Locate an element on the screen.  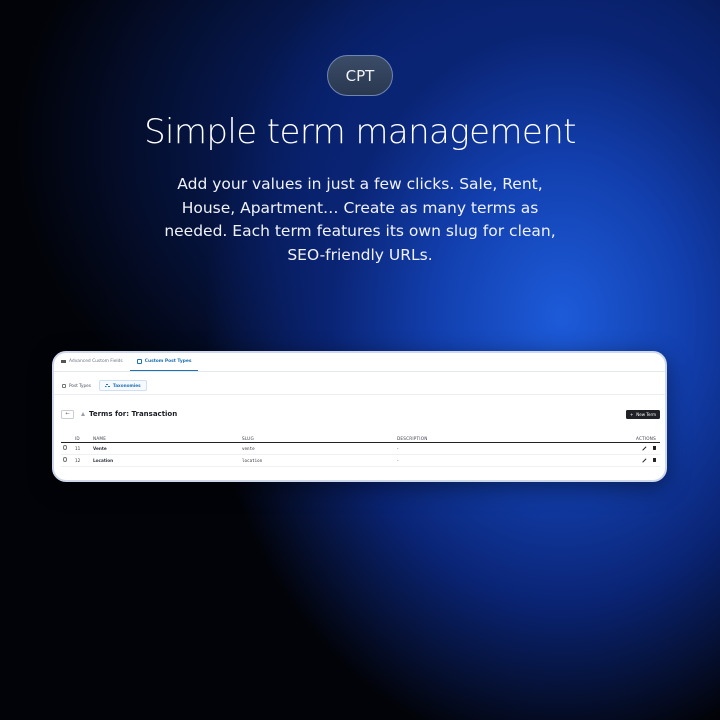
cell-slug: location is located at coordinates (319, 460).